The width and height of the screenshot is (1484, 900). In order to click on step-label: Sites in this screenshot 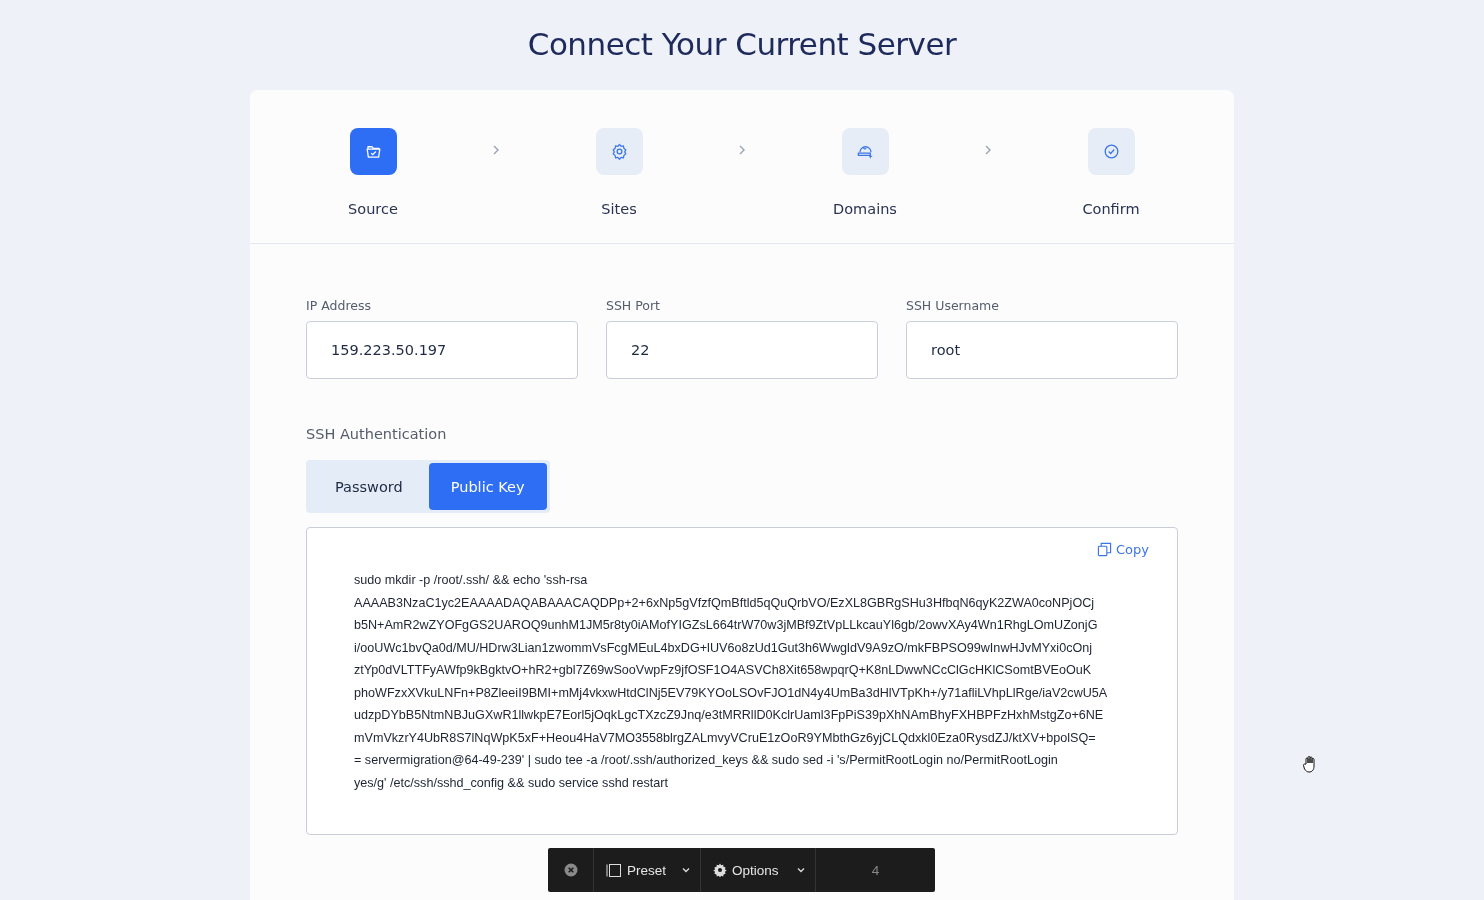, I will do `click(619, 209)`.